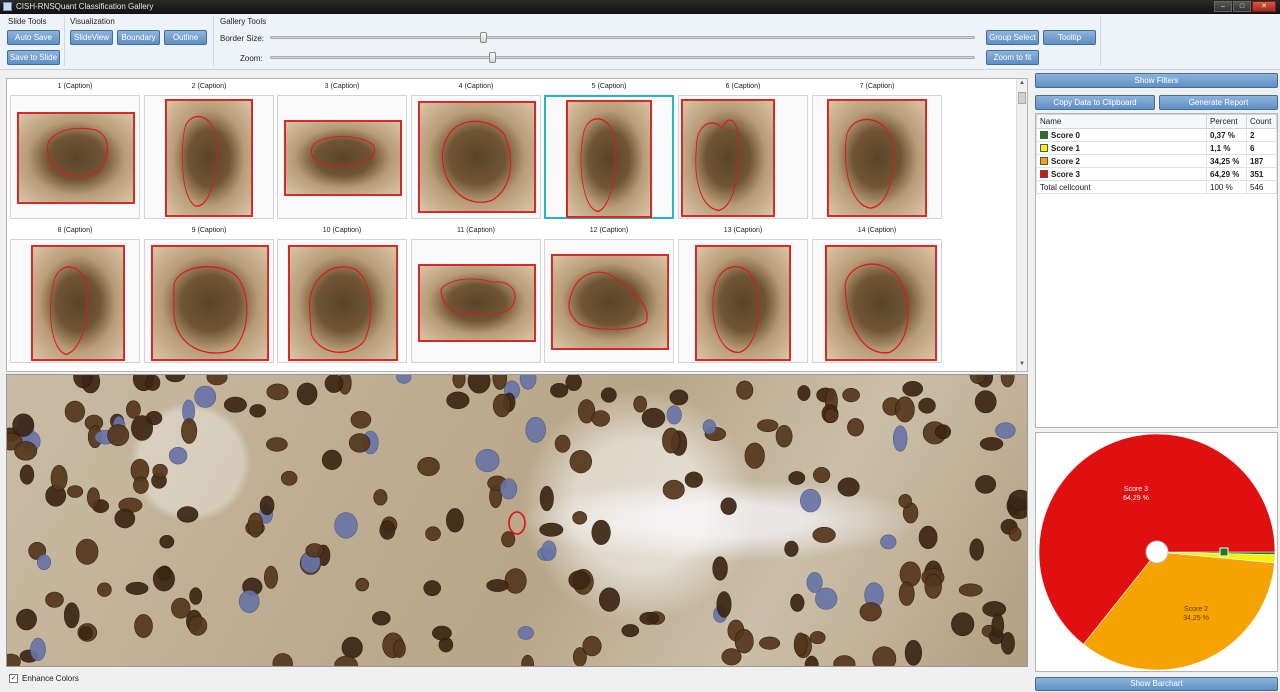 The height and width of the screenshot is (692, 1280). I want to click on score-count: 2, so click(1261, 135).